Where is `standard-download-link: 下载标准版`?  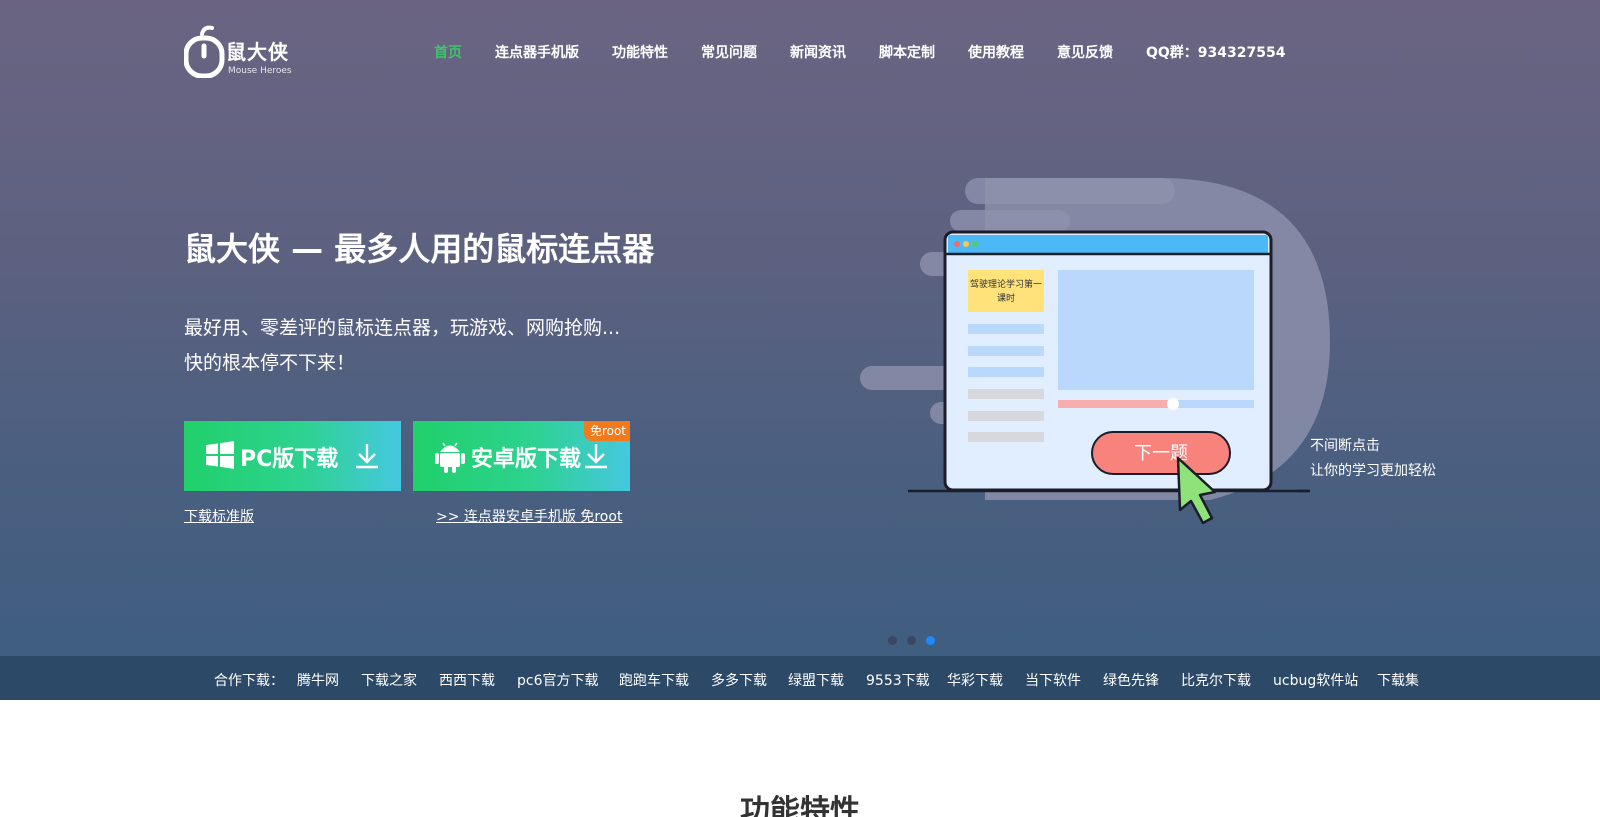 standard-download-link: 下载标准版 is located at coordinates (219, 516).